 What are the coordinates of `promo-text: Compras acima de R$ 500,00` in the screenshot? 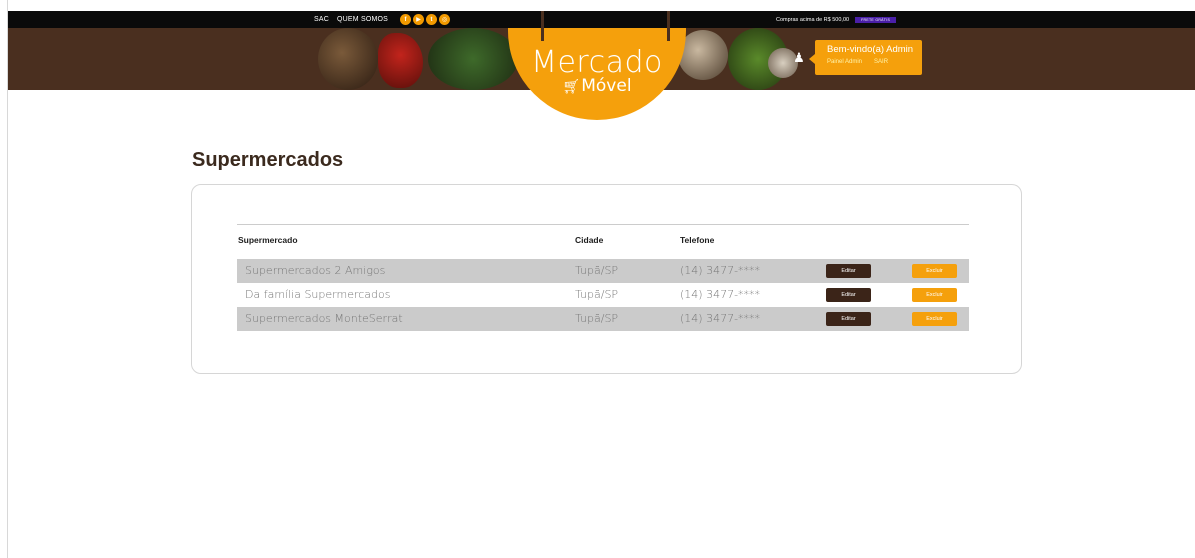 It's located at (813, 19).